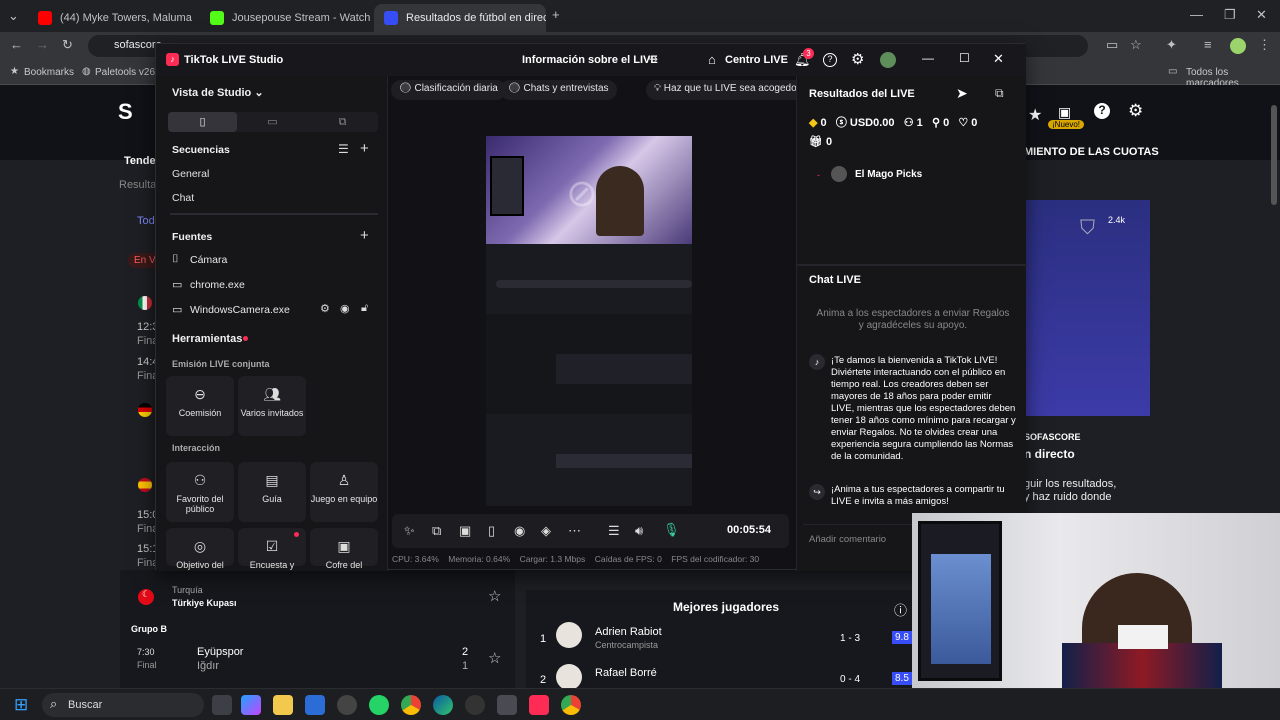  What do you see at coordinates (900, 609) in the screenshot?
I see `info-icon: ⓘ` at bounding box center [900, 609].